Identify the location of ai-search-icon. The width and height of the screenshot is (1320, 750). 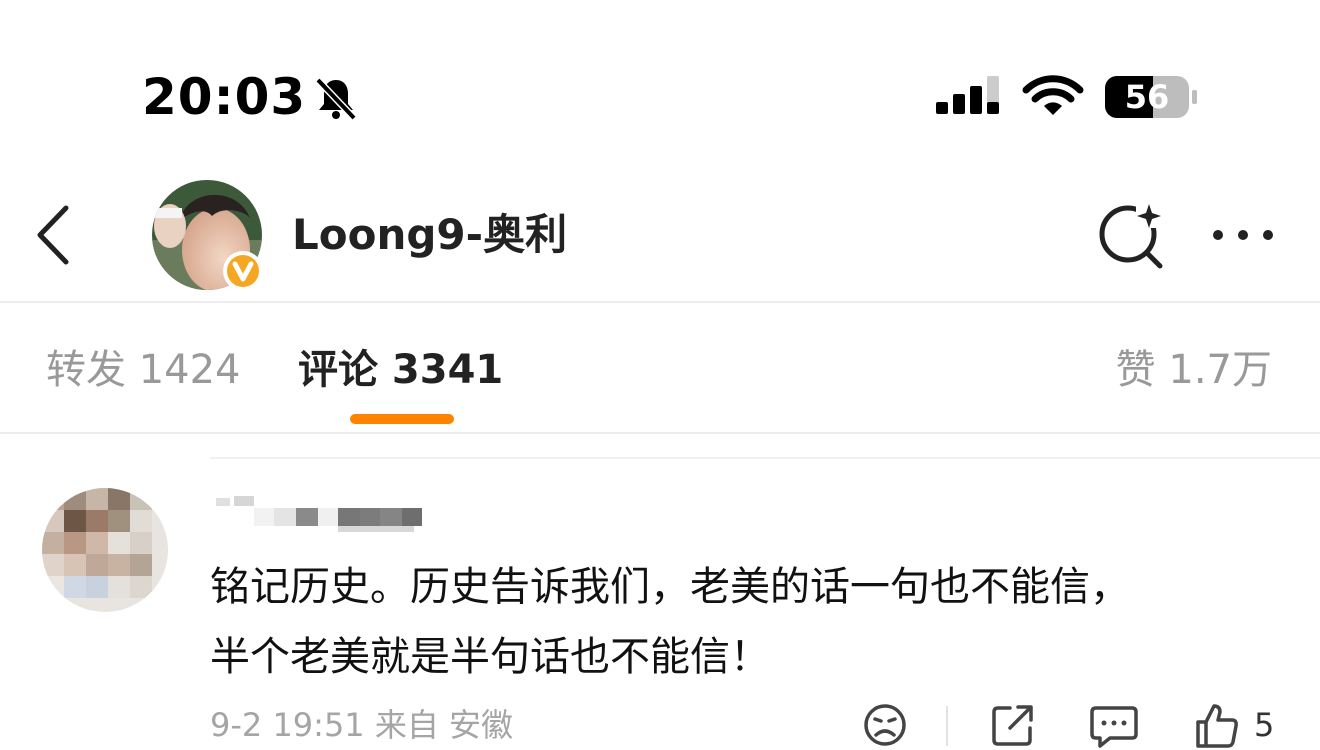
(1131, 235).